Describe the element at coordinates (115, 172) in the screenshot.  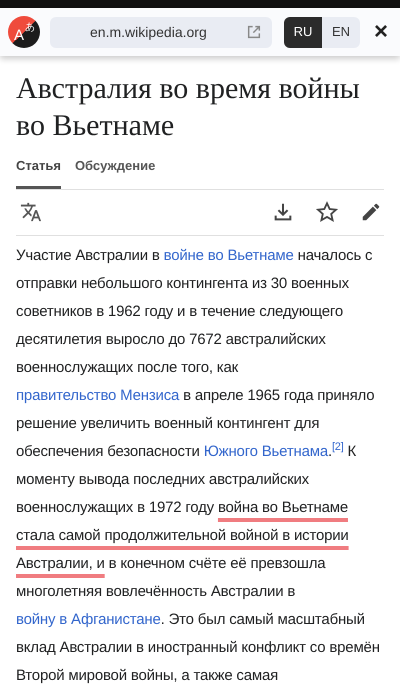
I see `page-tab: Обсуждение` at that location.